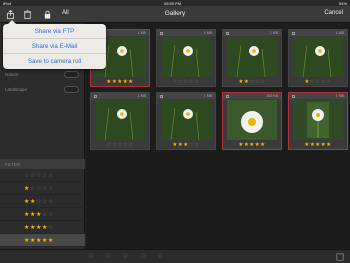 The width and height of the screenshot is (350, 263). What do you see at coordinates (42, 74) in the screenshot?
I see `sidebar-row: Nature` at bounding box center [42, 74].